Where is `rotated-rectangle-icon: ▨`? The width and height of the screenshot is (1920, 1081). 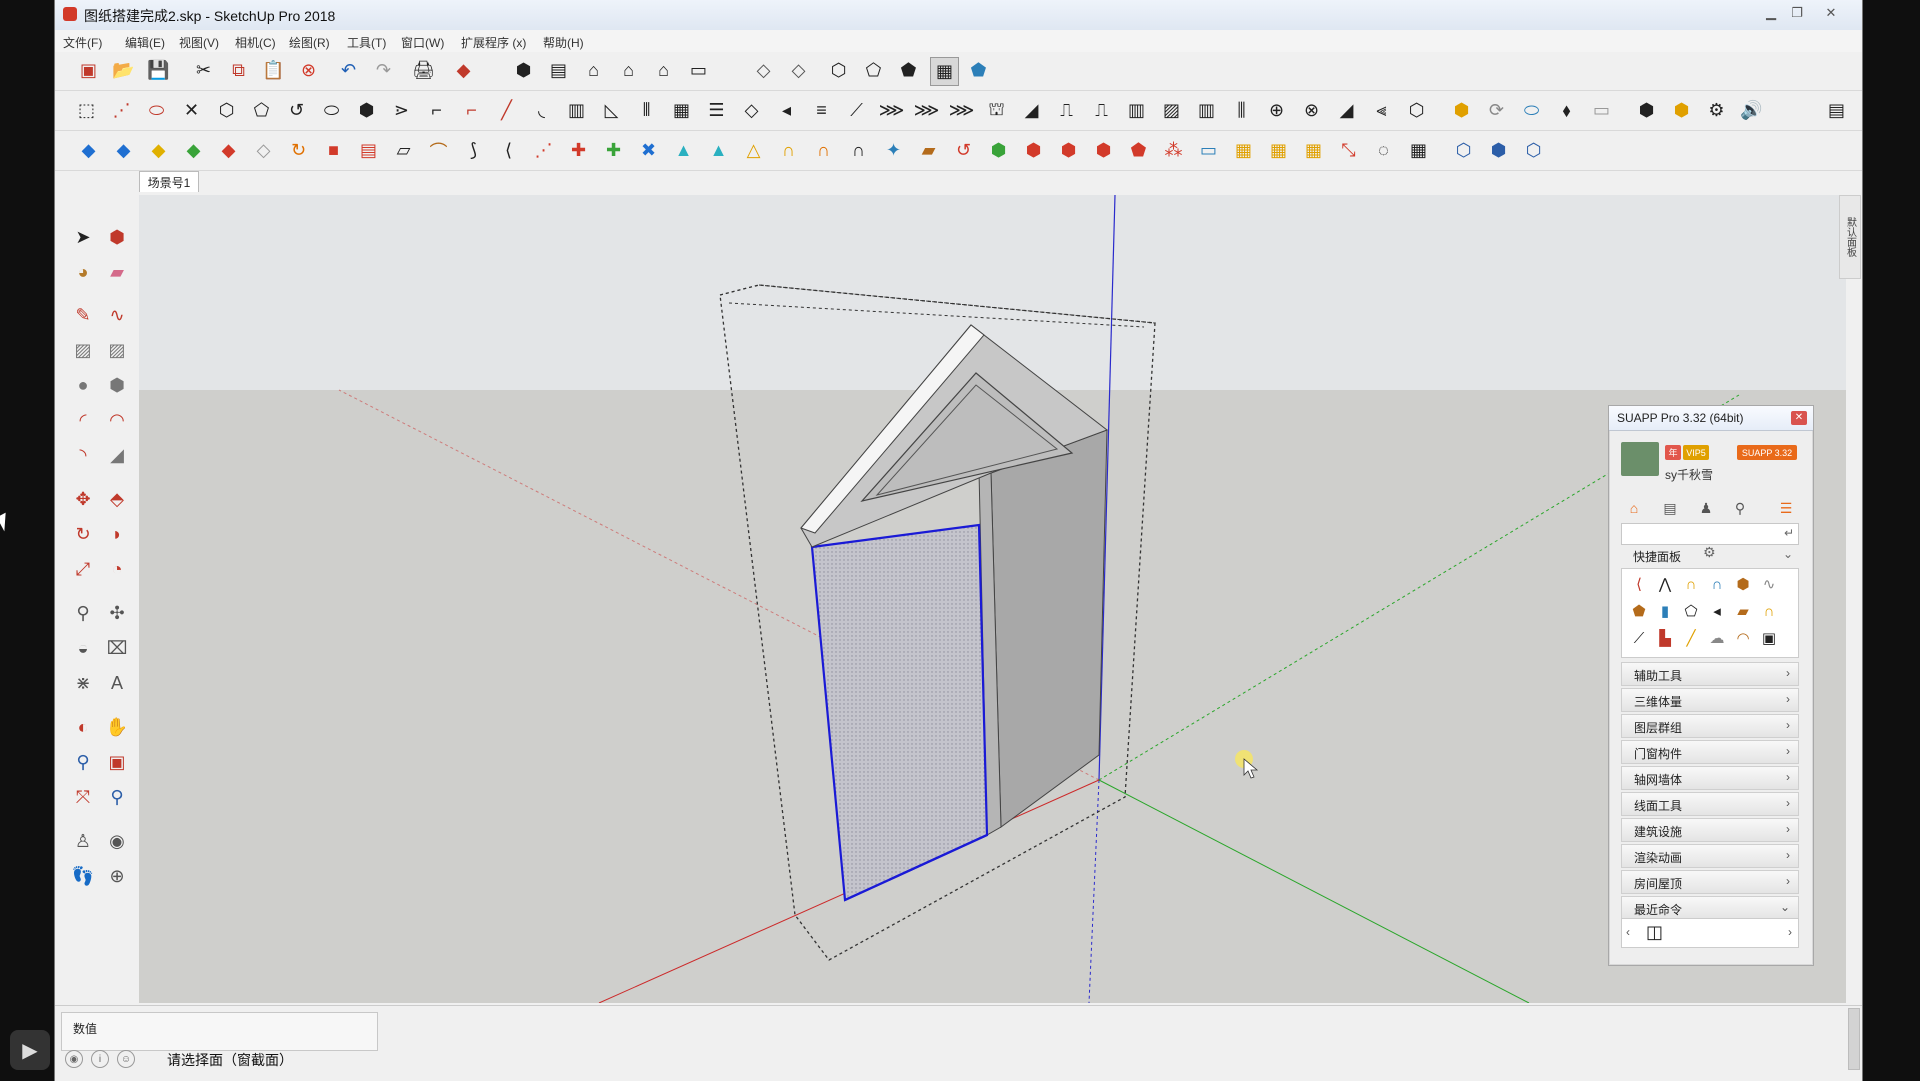
rotated-rectangle-icon: ▨ is located at coordinates (117, 350).